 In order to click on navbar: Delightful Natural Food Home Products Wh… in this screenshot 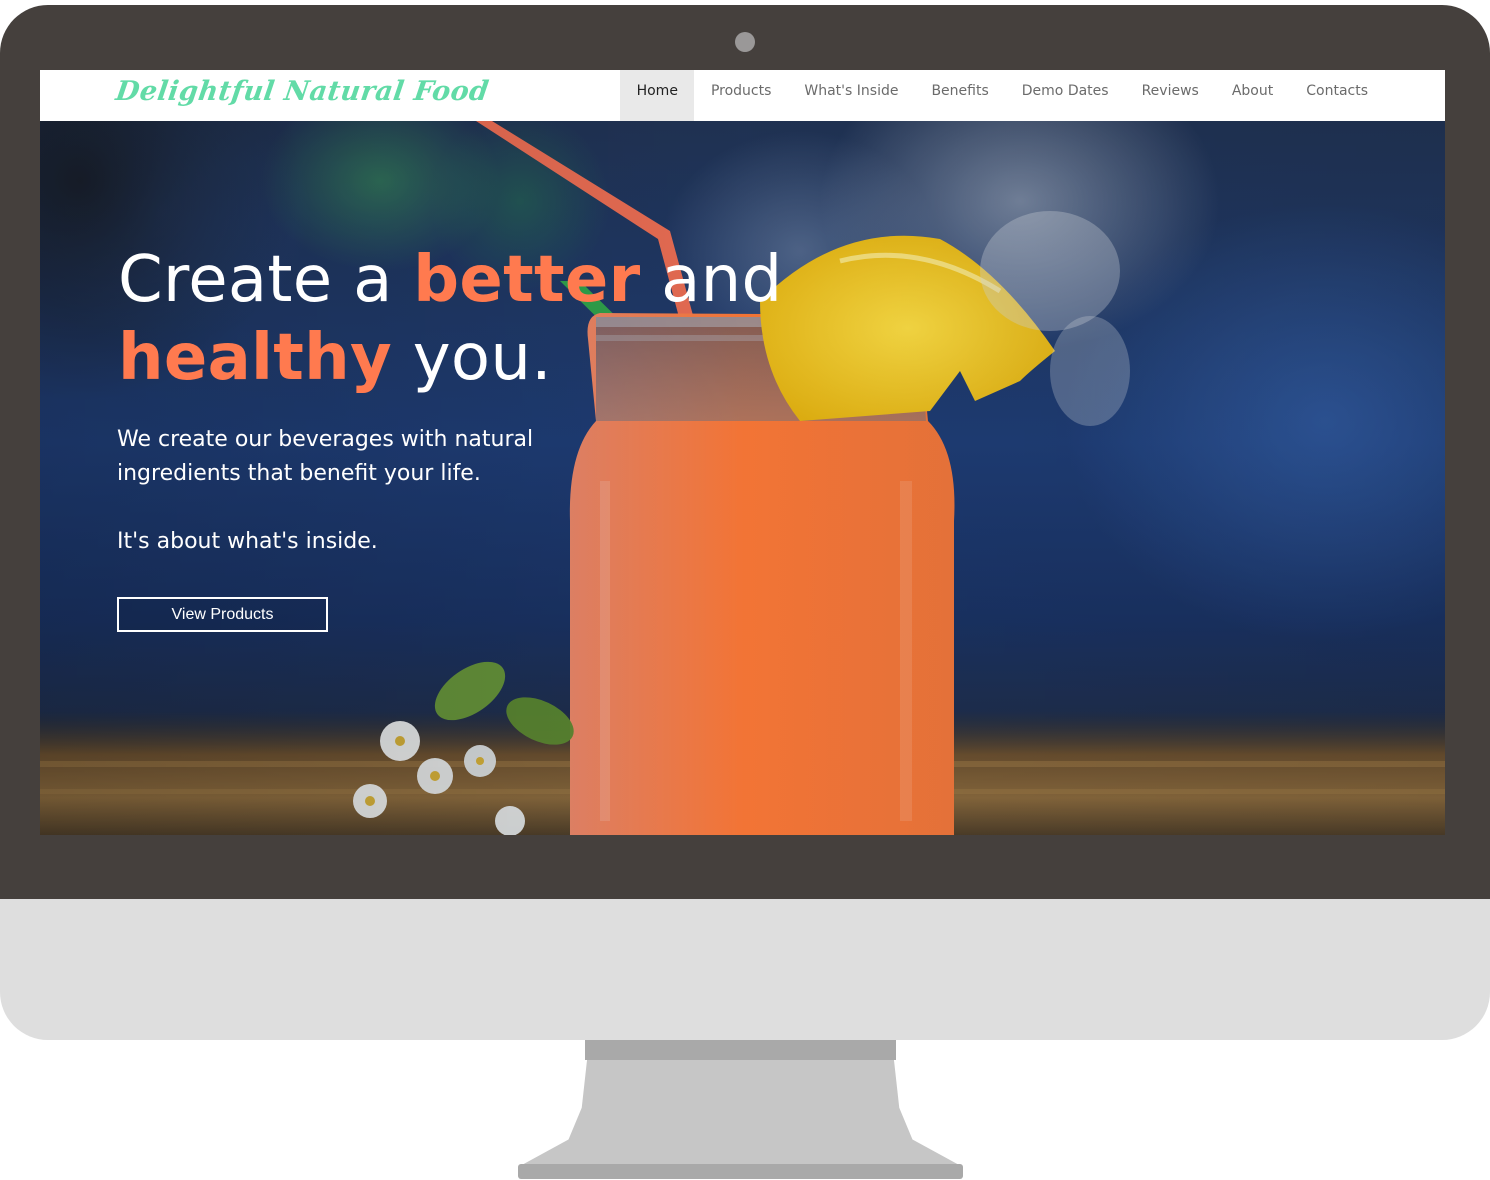, I will do `click(742, 95)`.